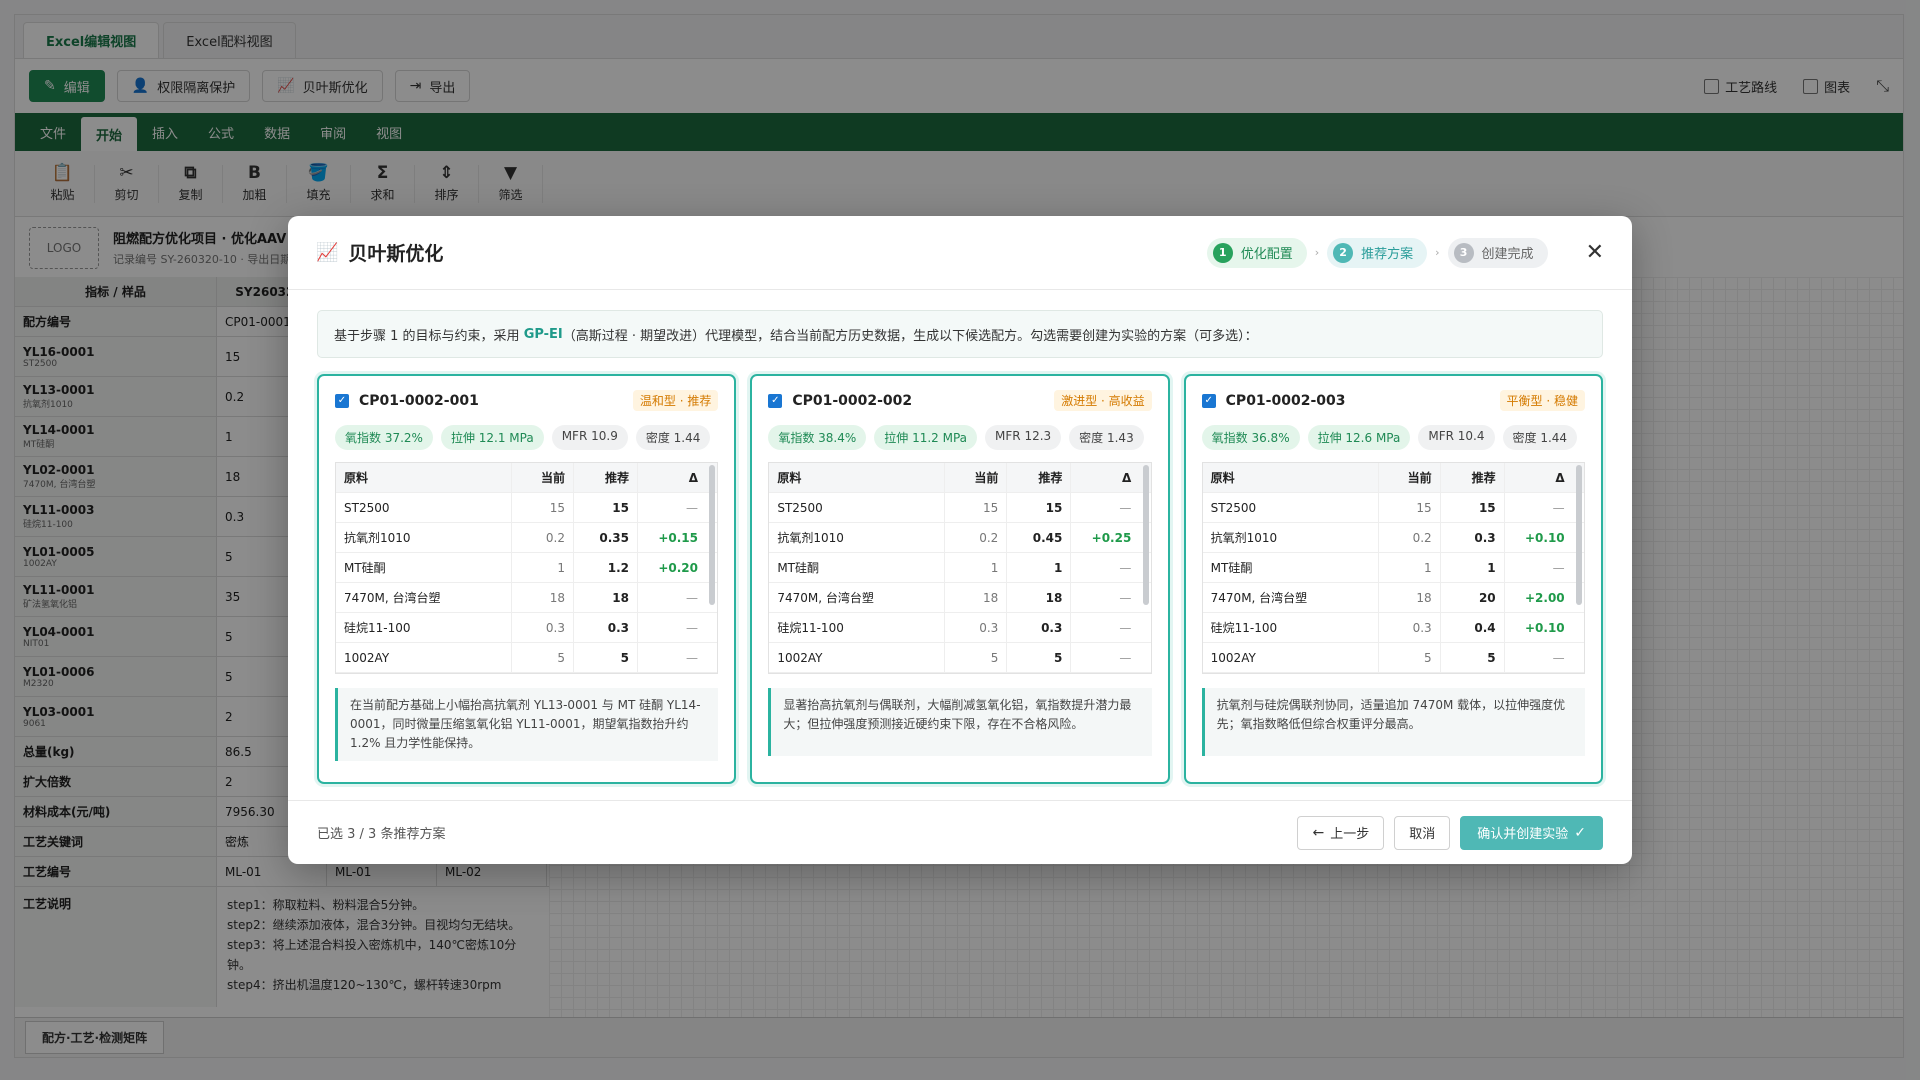  What do you see at coordinates (492, 437) in the screenshot?
I see `metric-badge: 拉伸 12.1 MPa` at bounding box center [492, 437].